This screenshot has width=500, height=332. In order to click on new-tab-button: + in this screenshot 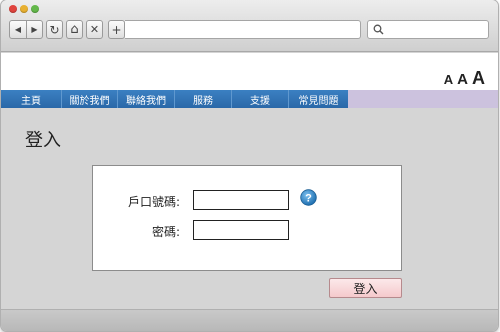, I will do `click(116, 29)`.